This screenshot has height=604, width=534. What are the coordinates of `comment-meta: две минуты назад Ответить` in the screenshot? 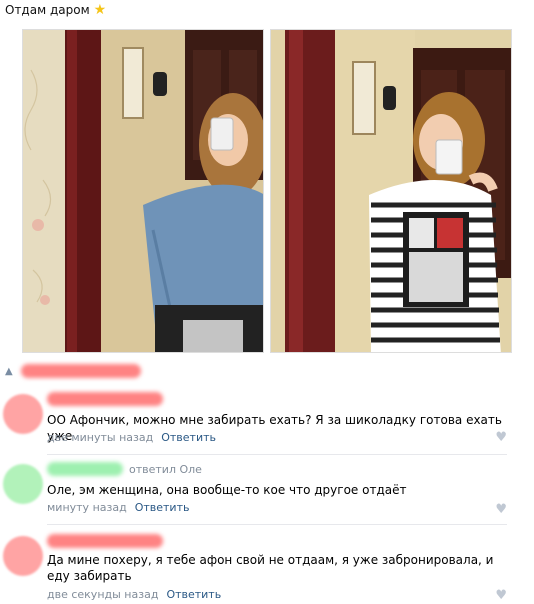 It's located at (131, 437).